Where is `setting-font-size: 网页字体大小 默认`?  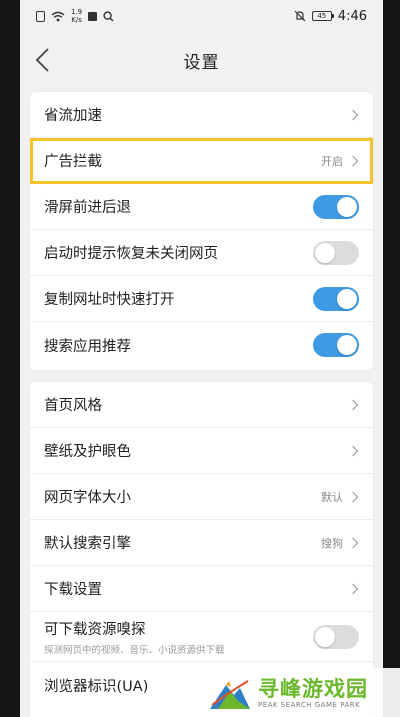 setting-font-size: 网页字体大小 默认 is located at coordinates (201, 497).